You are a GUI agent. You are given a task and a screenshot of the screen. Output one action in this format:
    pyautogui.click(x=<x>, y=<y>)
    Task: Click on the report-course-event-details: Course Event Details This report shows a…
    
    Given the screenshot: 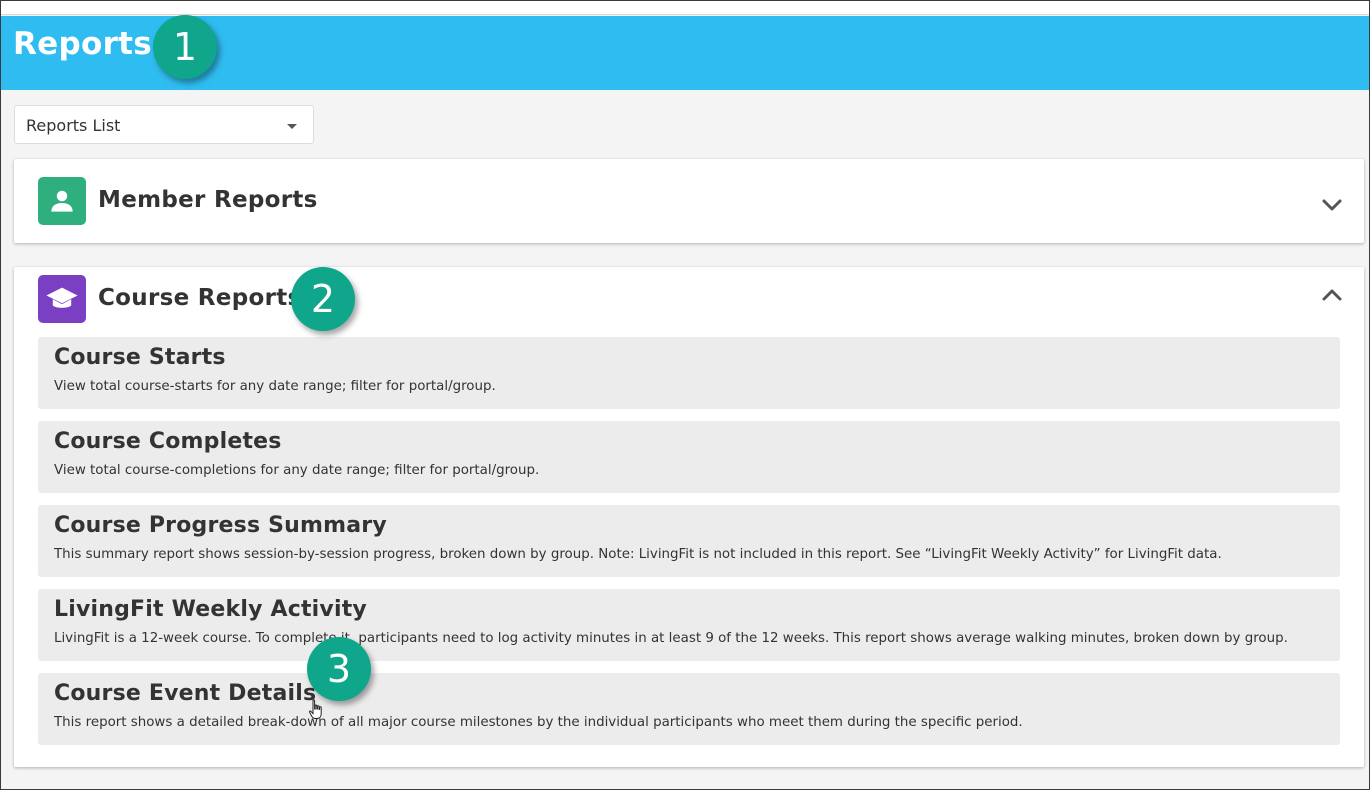 What is the action you would take?
    pyautogui.click(x=689, y=709)
    